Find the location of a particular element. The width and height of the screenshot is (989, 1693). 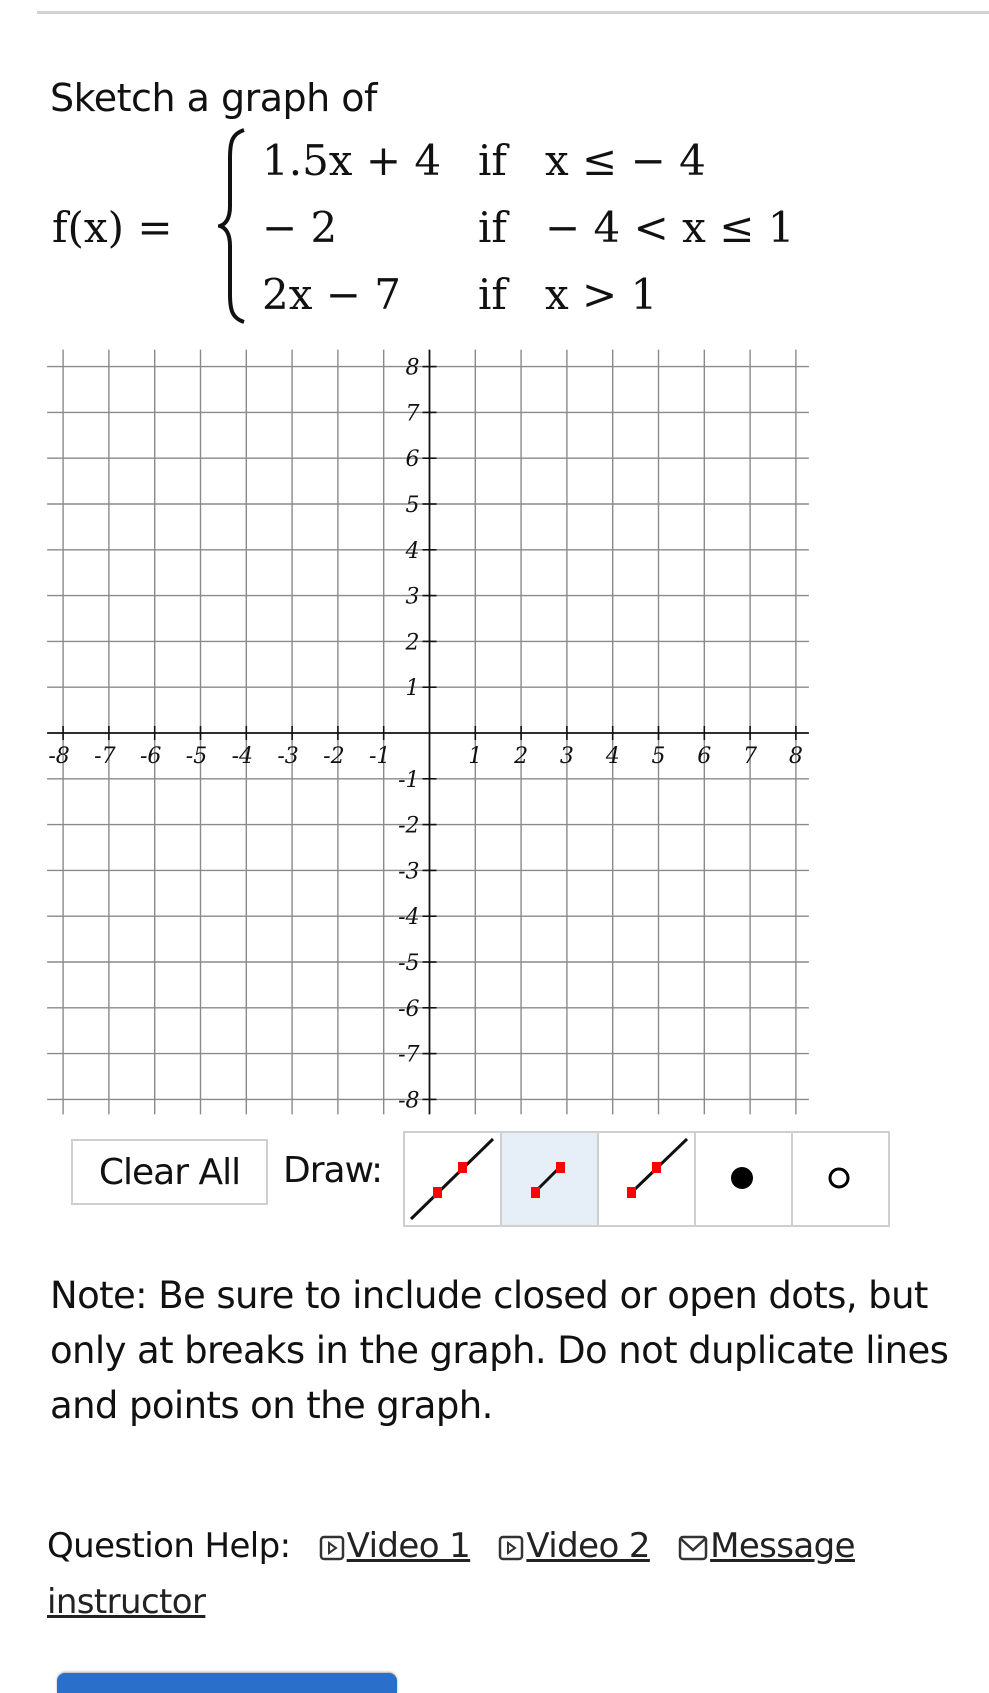

line-tool-icon is located at coordinates (452, 1179).